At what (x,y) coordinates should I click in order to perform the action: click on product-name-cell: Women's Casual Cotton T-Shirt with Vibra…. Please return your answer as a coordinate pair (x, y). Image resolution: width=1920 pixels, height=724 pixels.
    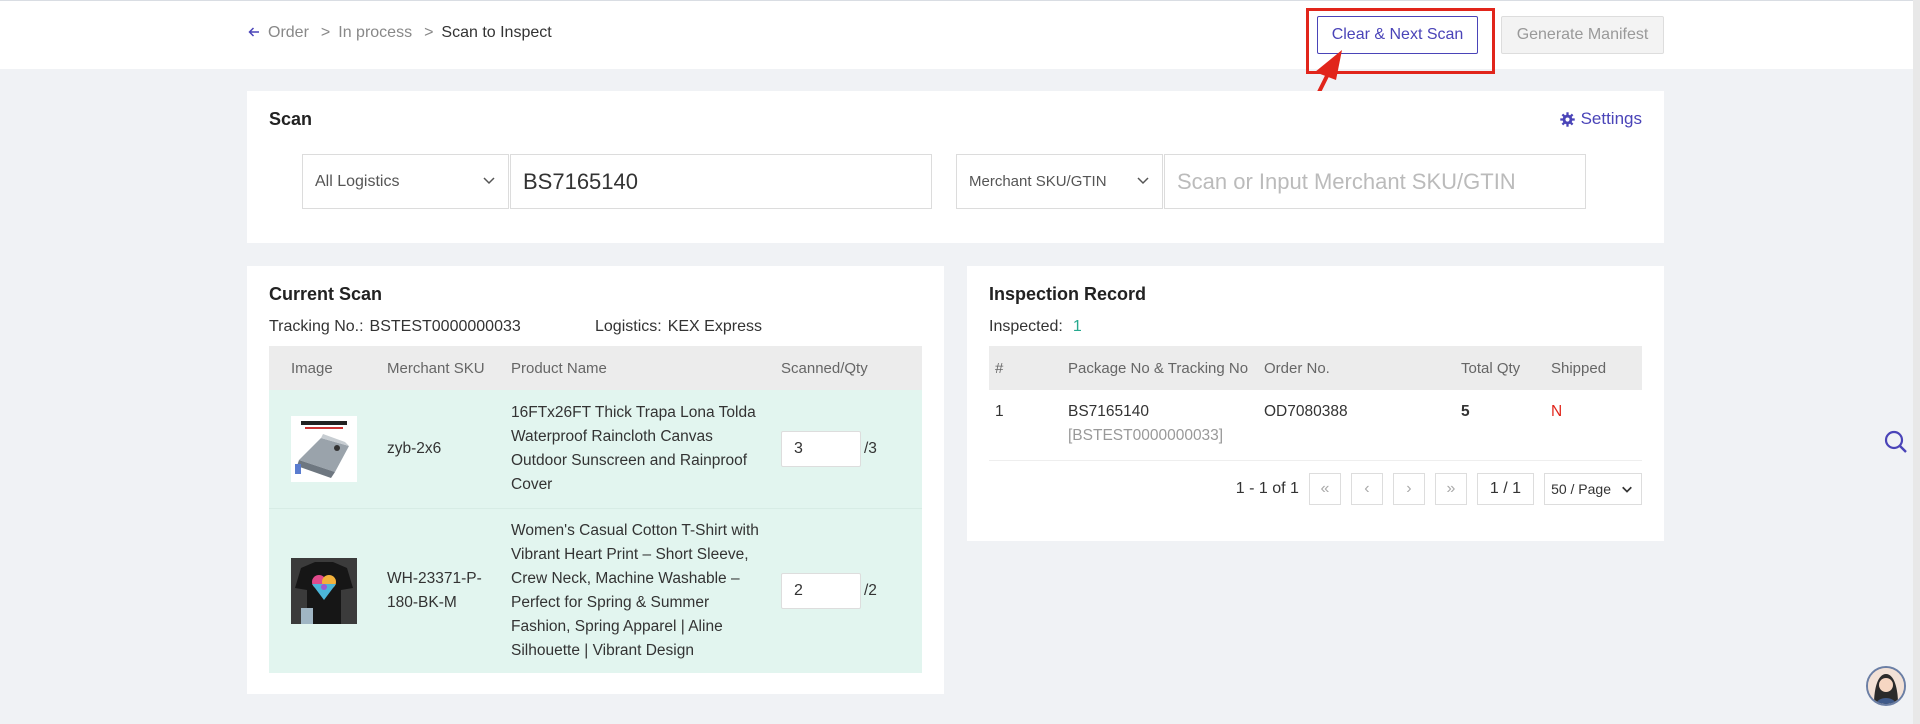
    Looking at the image, I should click on (624, 590).